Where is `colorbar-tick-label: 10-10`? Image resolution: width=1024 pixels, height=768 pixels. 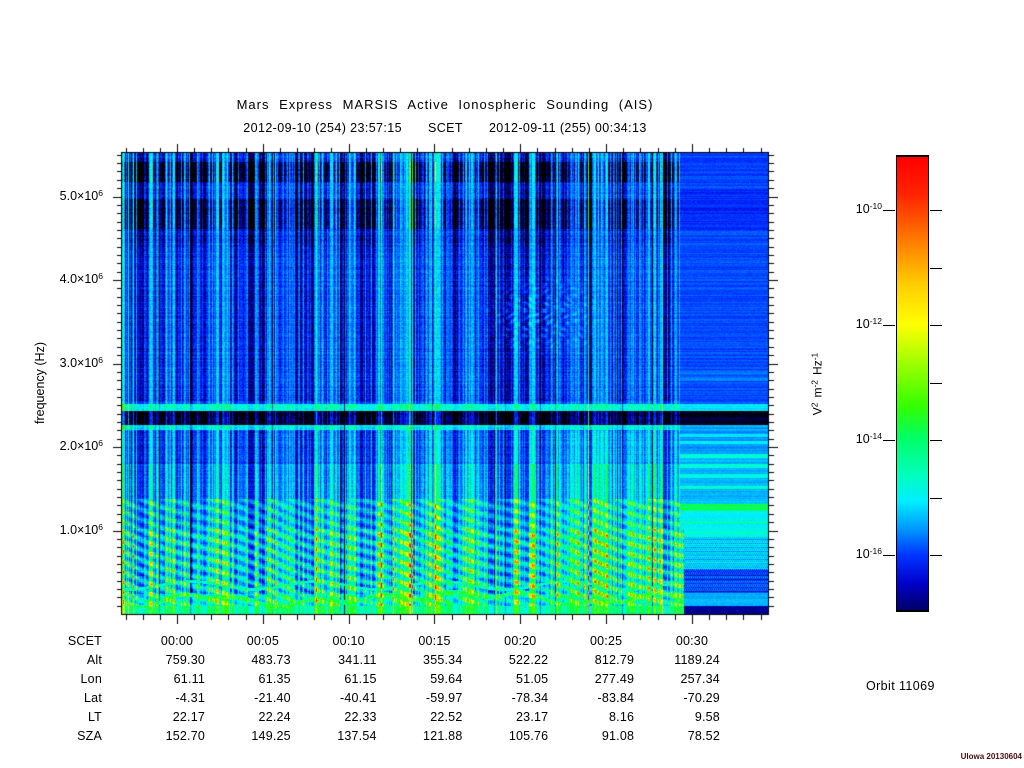 colorbar-tick-label: 10-10 is located at coordinates (868, 208).